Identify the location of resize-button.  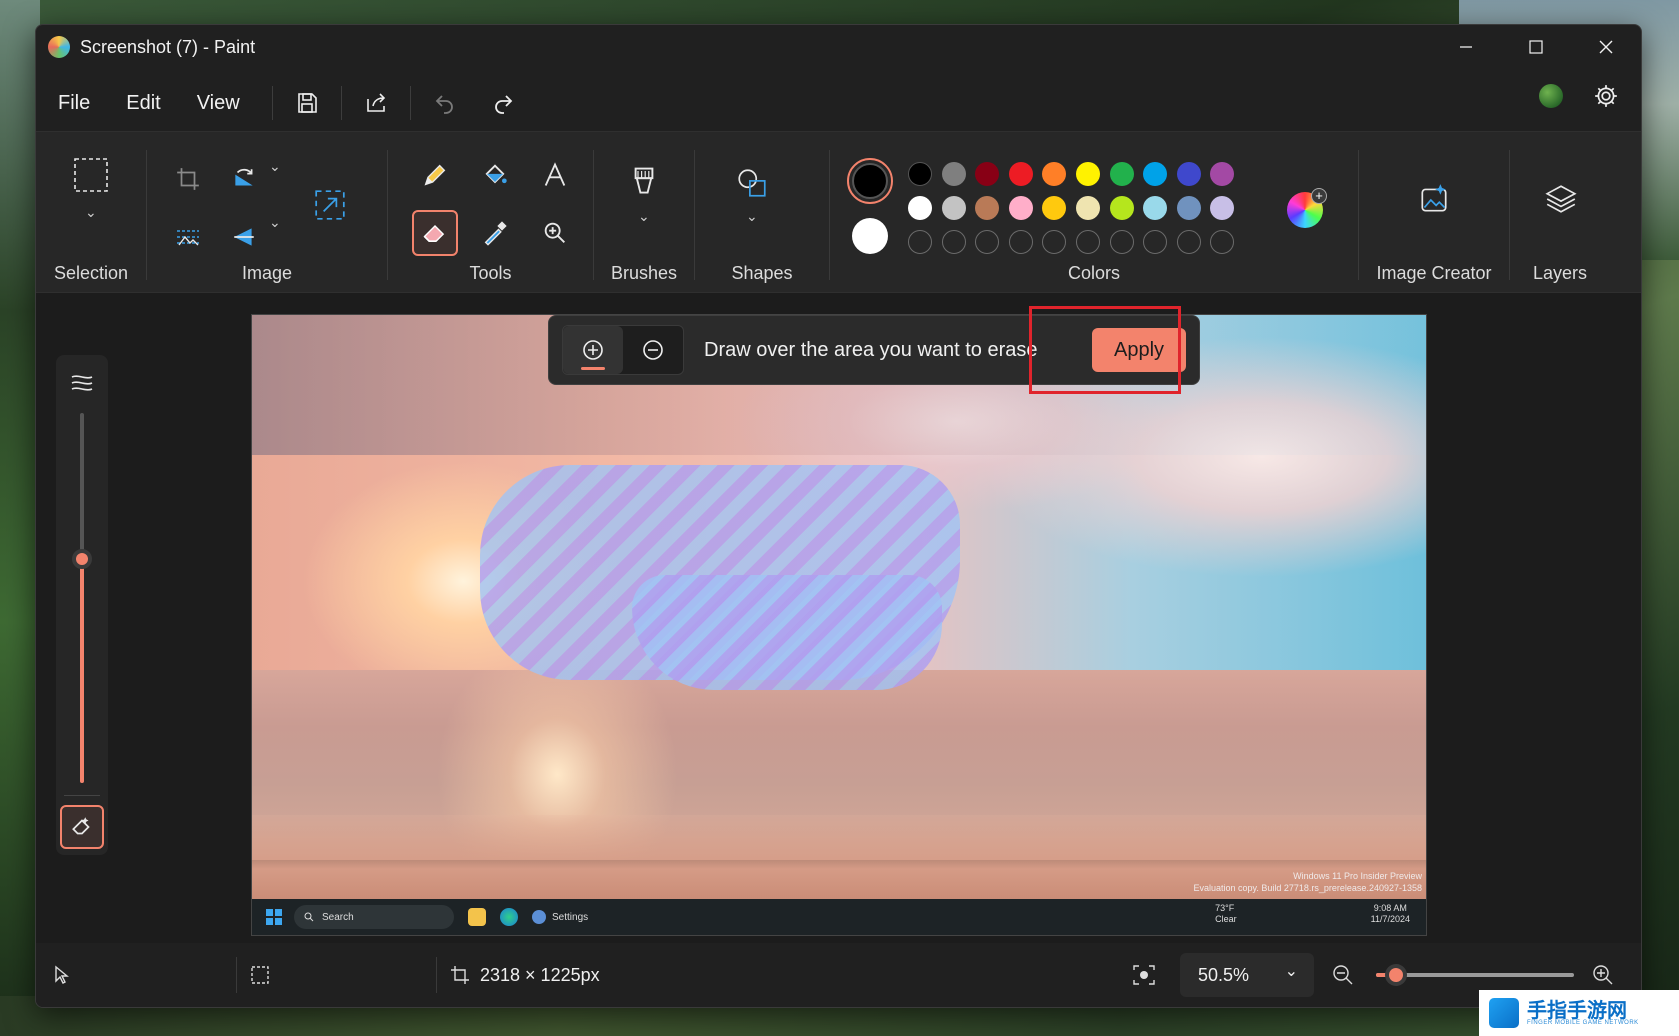
(330, 205).